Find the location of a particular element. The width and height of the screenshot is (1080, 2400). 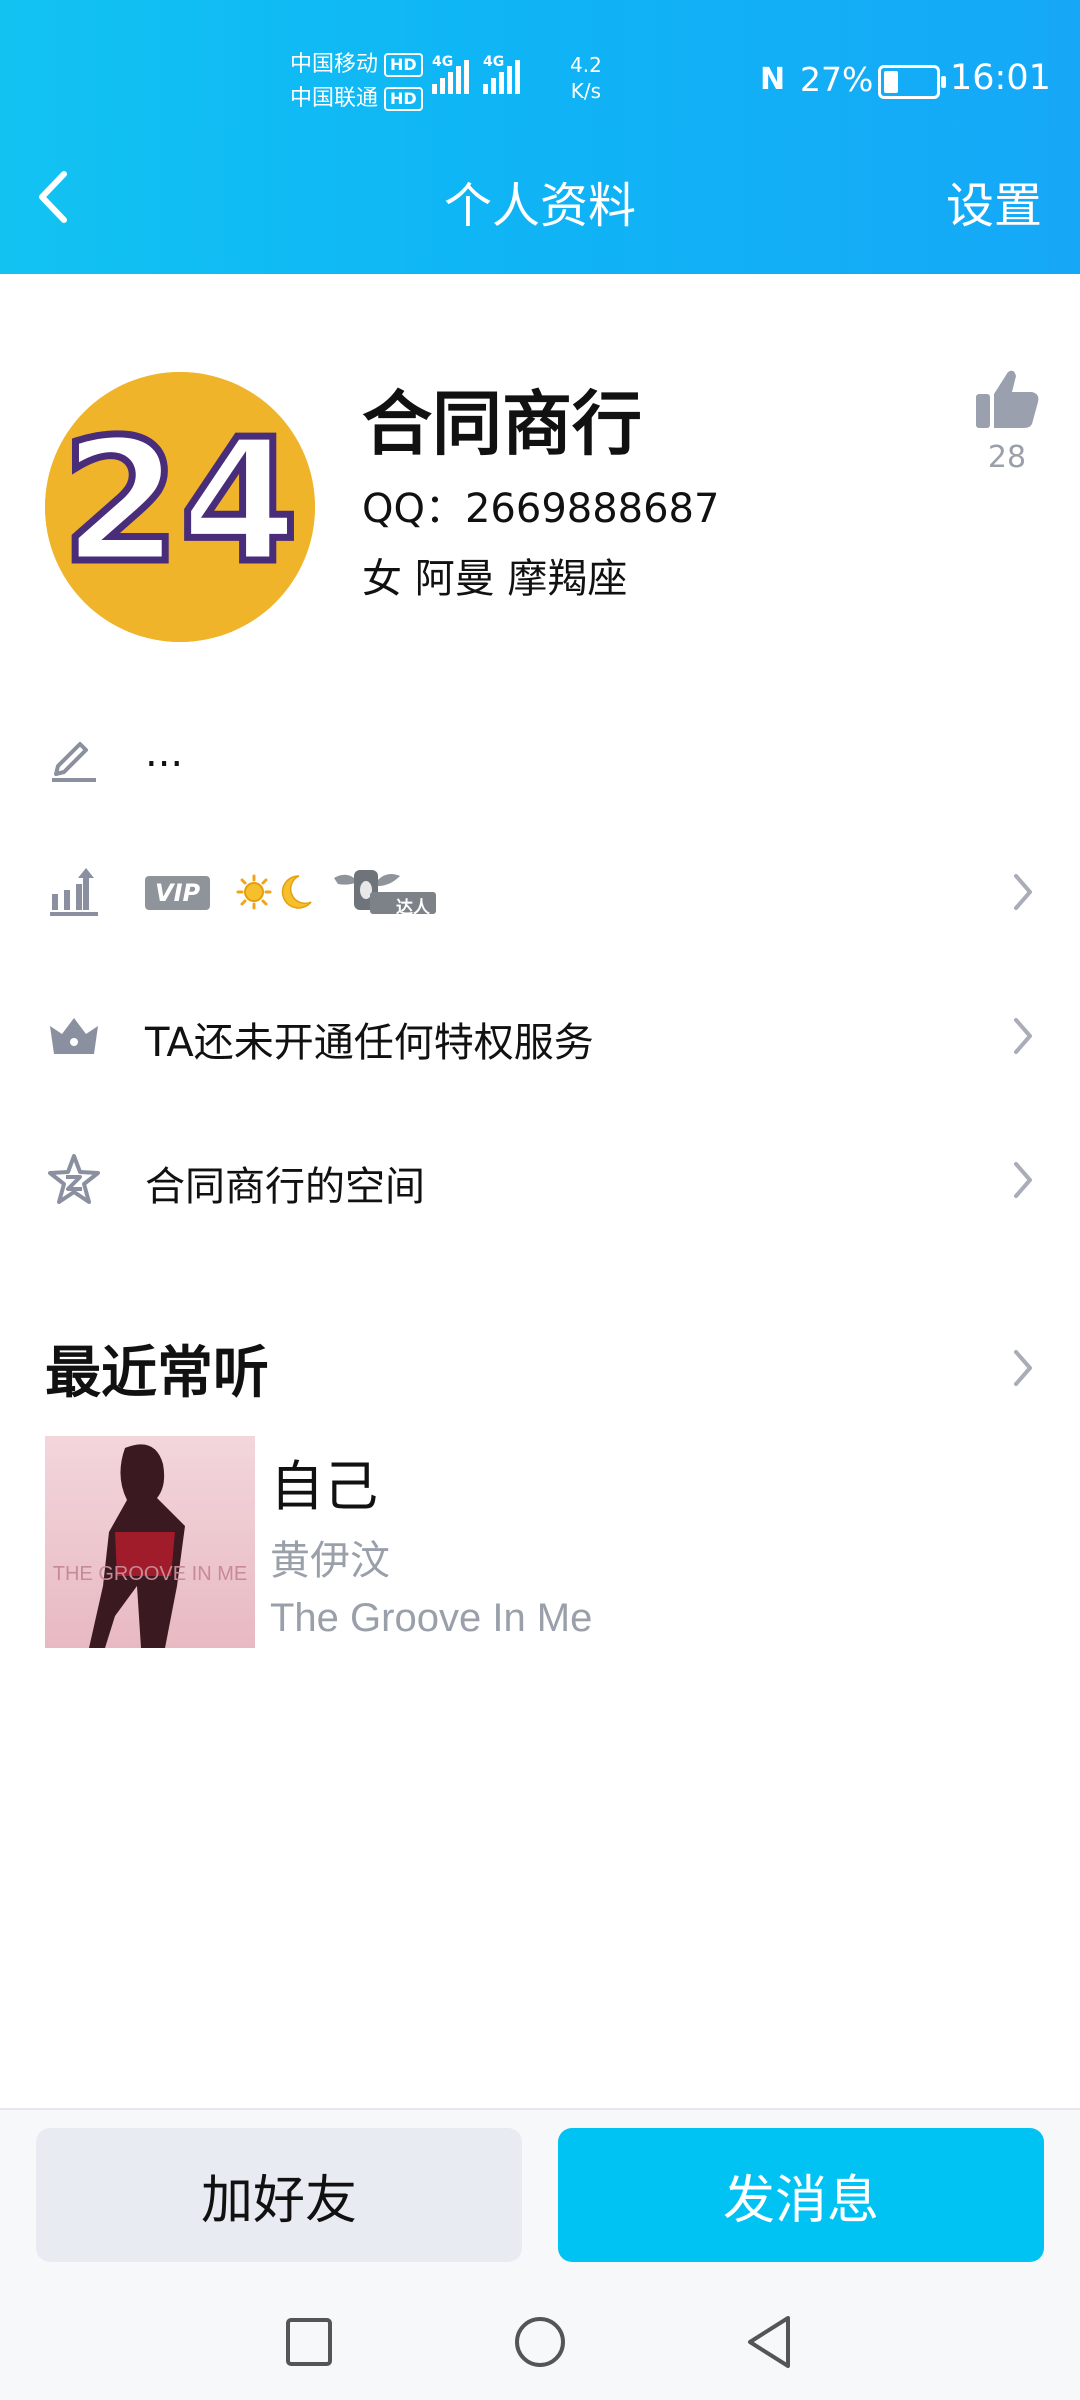

thumbs-up-icon is located at coordinates (1007, 399).